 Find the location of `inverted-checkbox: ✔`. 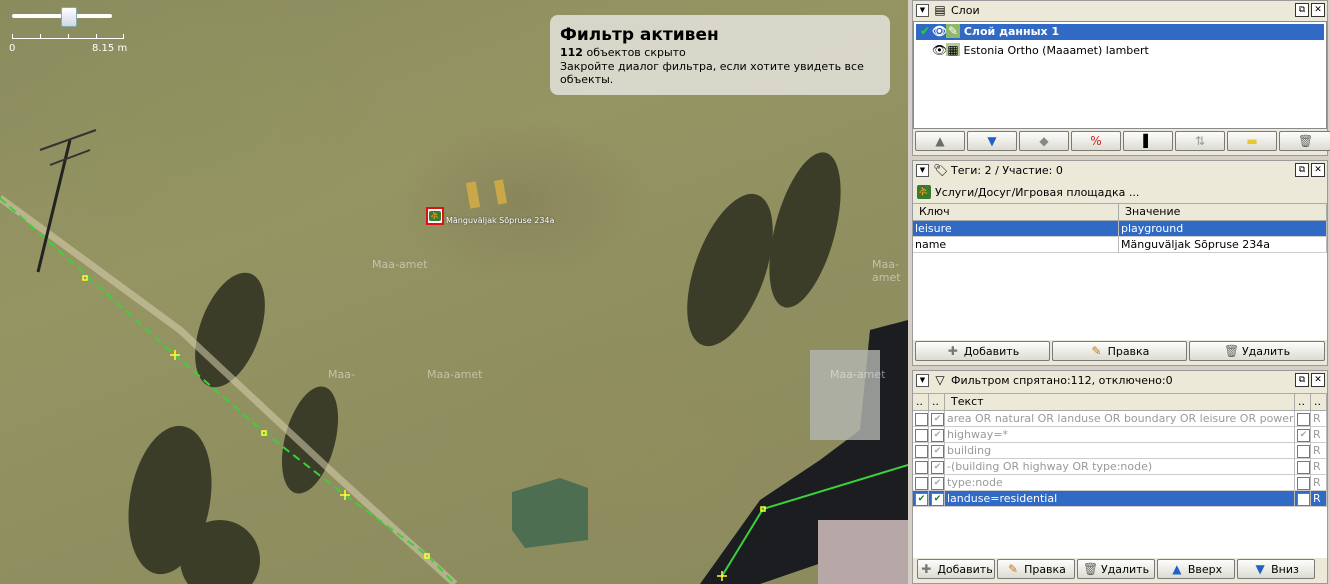

inverted-checkbox: ✔ is located at coordinates (1303, 435).